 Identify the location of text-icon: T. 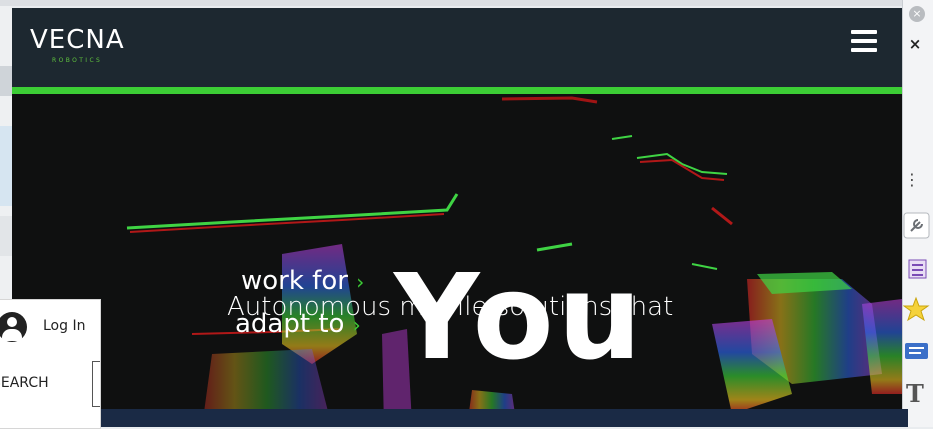
(916, 393).